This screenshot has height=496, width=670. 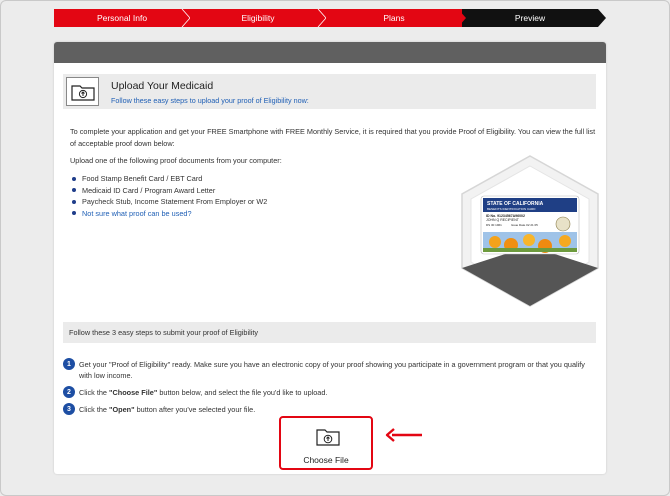 I want to click on step-label: Preview, so click(x=530, y=18).